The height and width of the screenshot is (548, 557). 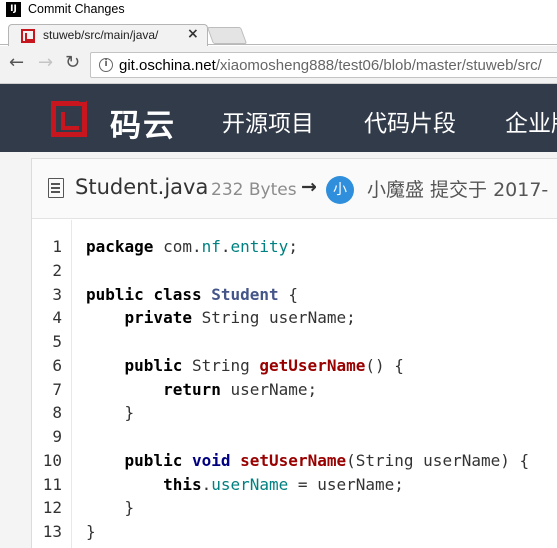 I want to click on arrow-icon: →, so click(x=309, y=187).